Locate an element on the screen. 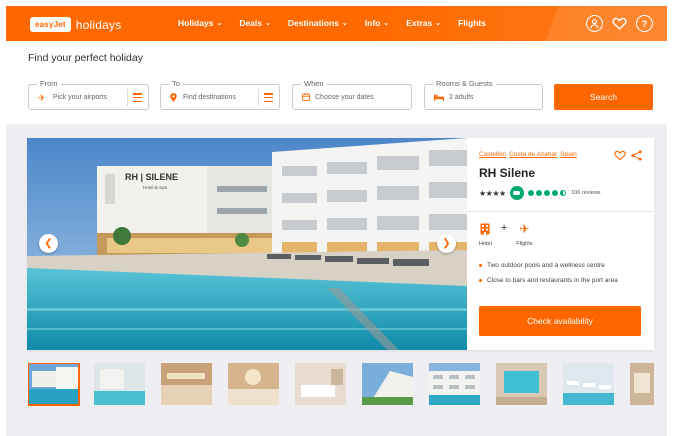 The height and width of the screenshot is (436, 673). nav-flights: Flights is located at coordinates (472, 23).